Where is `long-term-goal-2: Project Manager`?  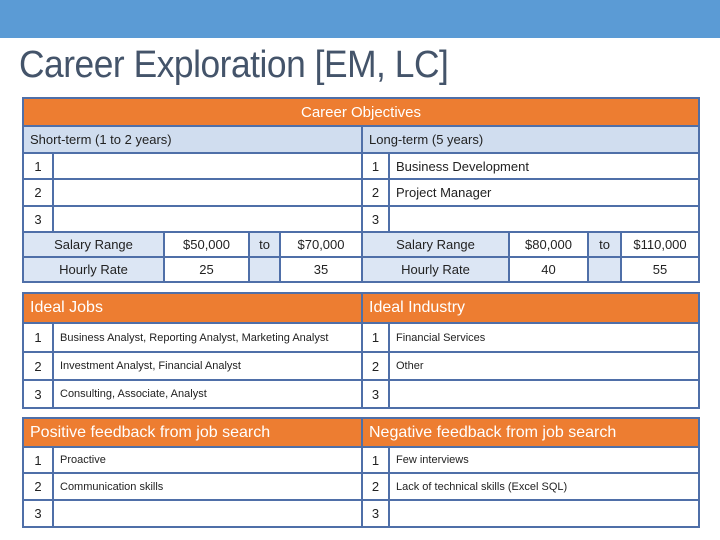
long-term-goal-2: Project Manager is located at coordinates (544, 192).